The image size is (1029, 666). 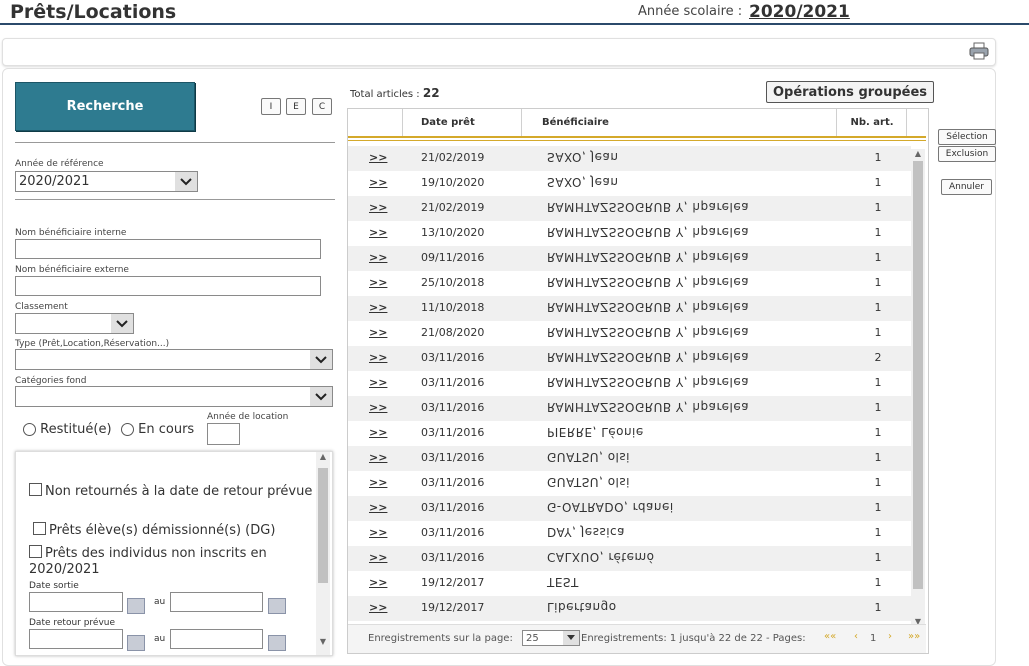 I want to click on date-out-to-input, so click(x=216, y=602).